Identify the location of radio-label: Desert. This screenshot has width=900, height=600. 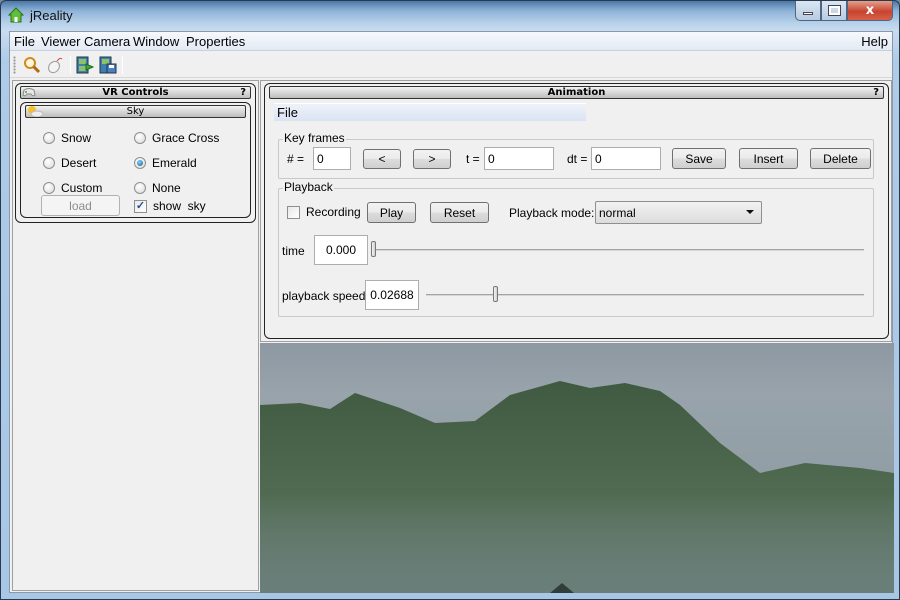
(79, 163).